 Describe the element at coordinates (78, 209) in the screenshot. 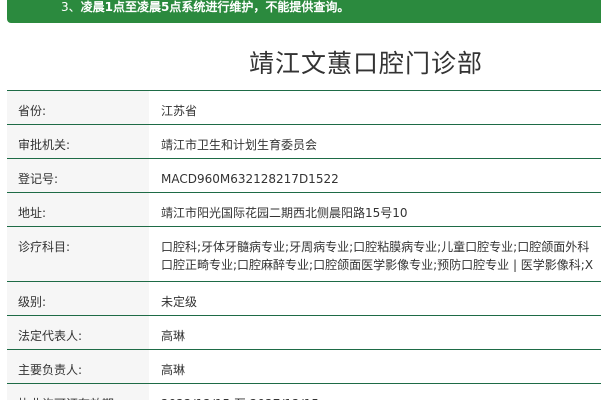

I see `info-label: 地址:` at that location.